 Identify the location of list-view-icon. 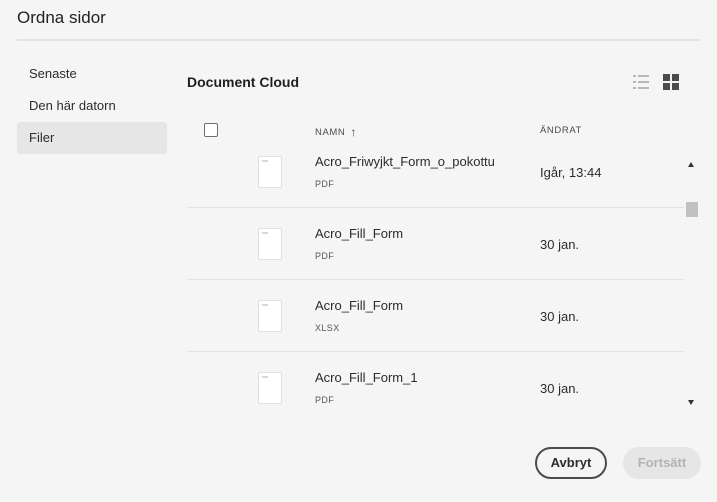
(641, 82).